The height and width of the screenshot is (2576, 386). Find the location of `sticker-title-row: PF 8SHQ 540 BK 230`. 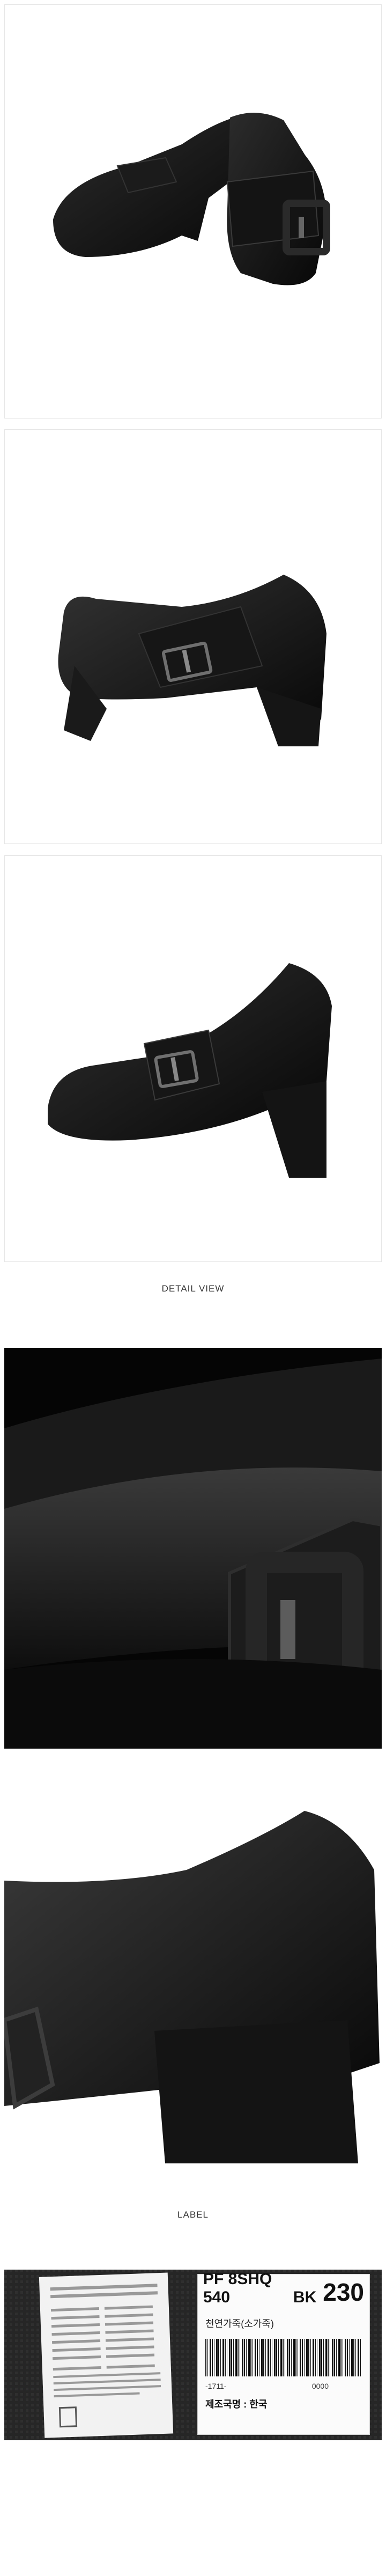

sticker-title-row: PF 8SHQ 540 BK 230 is located at coordinates (283, 2288).